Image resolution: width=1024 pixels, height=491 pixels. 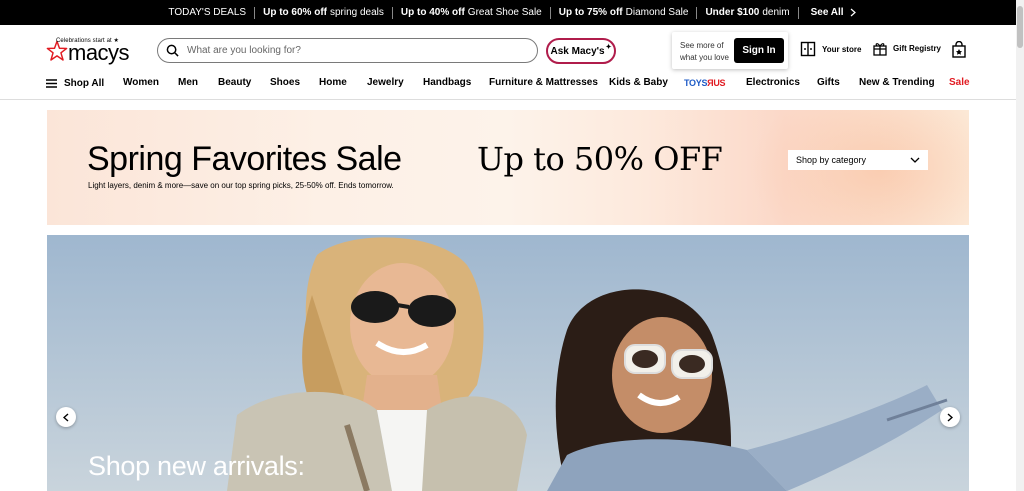 I want to click on banner-offer: Up to 50% OFF, so click(x=600, y=159).